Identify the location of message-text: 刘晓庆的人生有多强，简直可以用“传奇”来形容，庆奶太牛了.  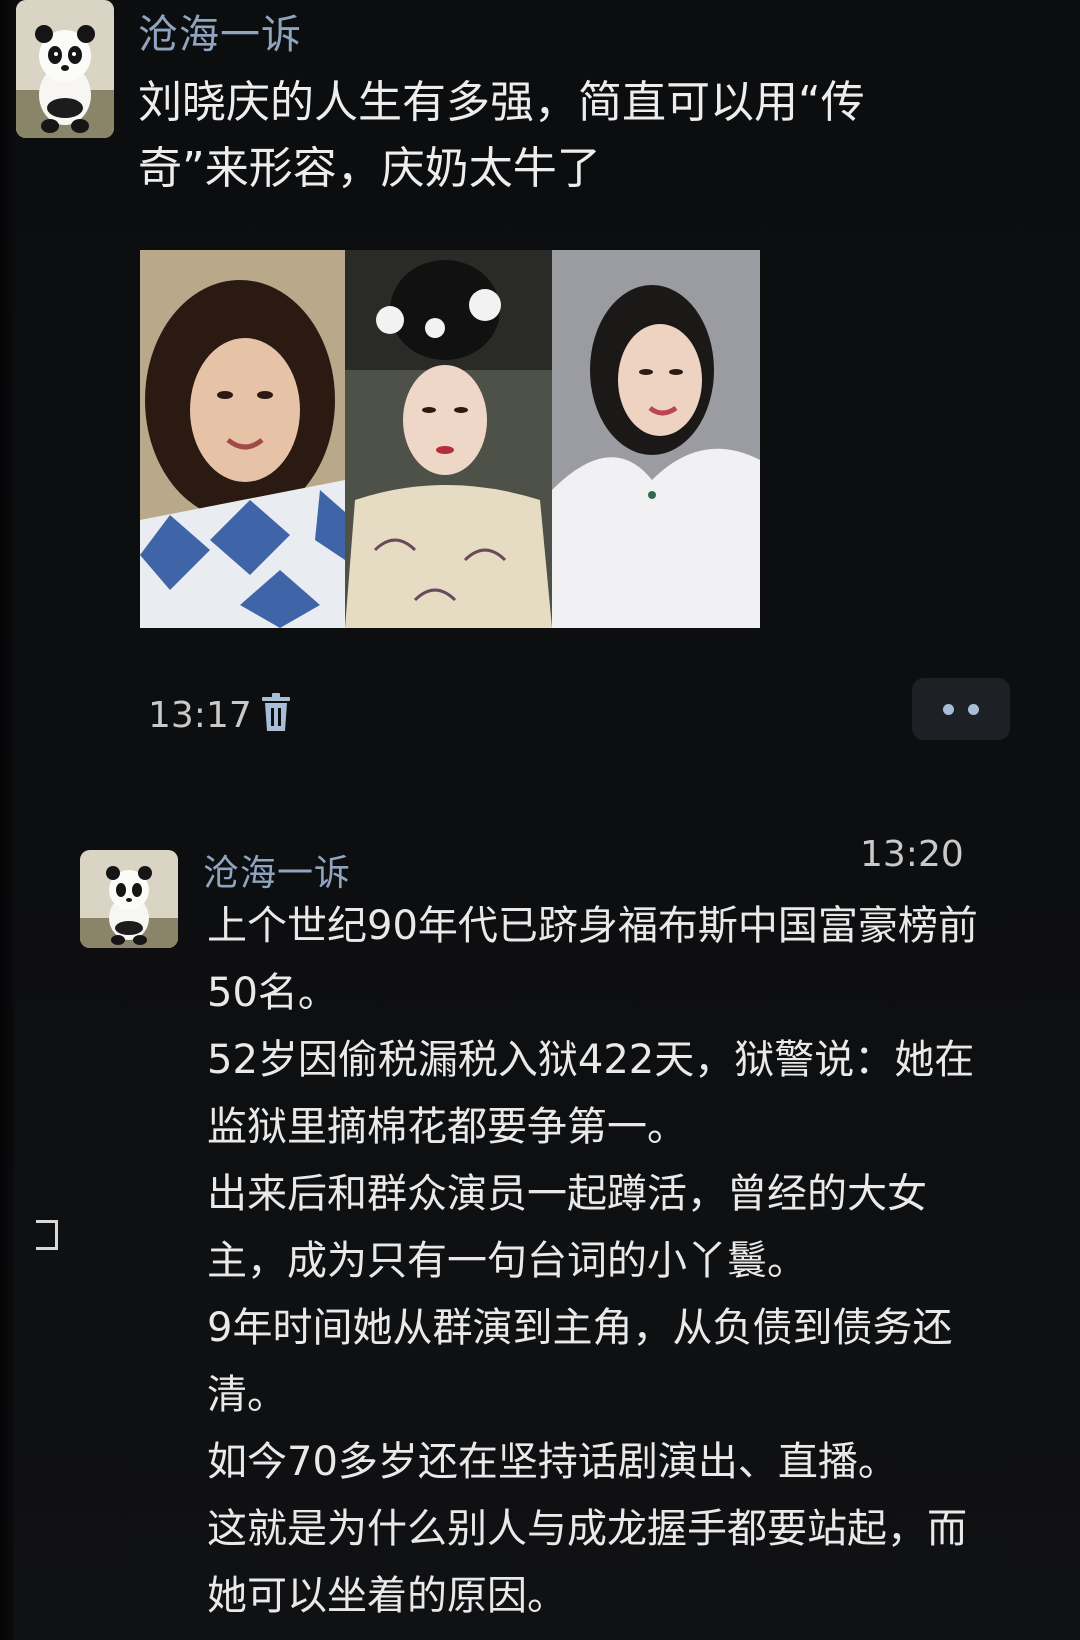
(501, 135).